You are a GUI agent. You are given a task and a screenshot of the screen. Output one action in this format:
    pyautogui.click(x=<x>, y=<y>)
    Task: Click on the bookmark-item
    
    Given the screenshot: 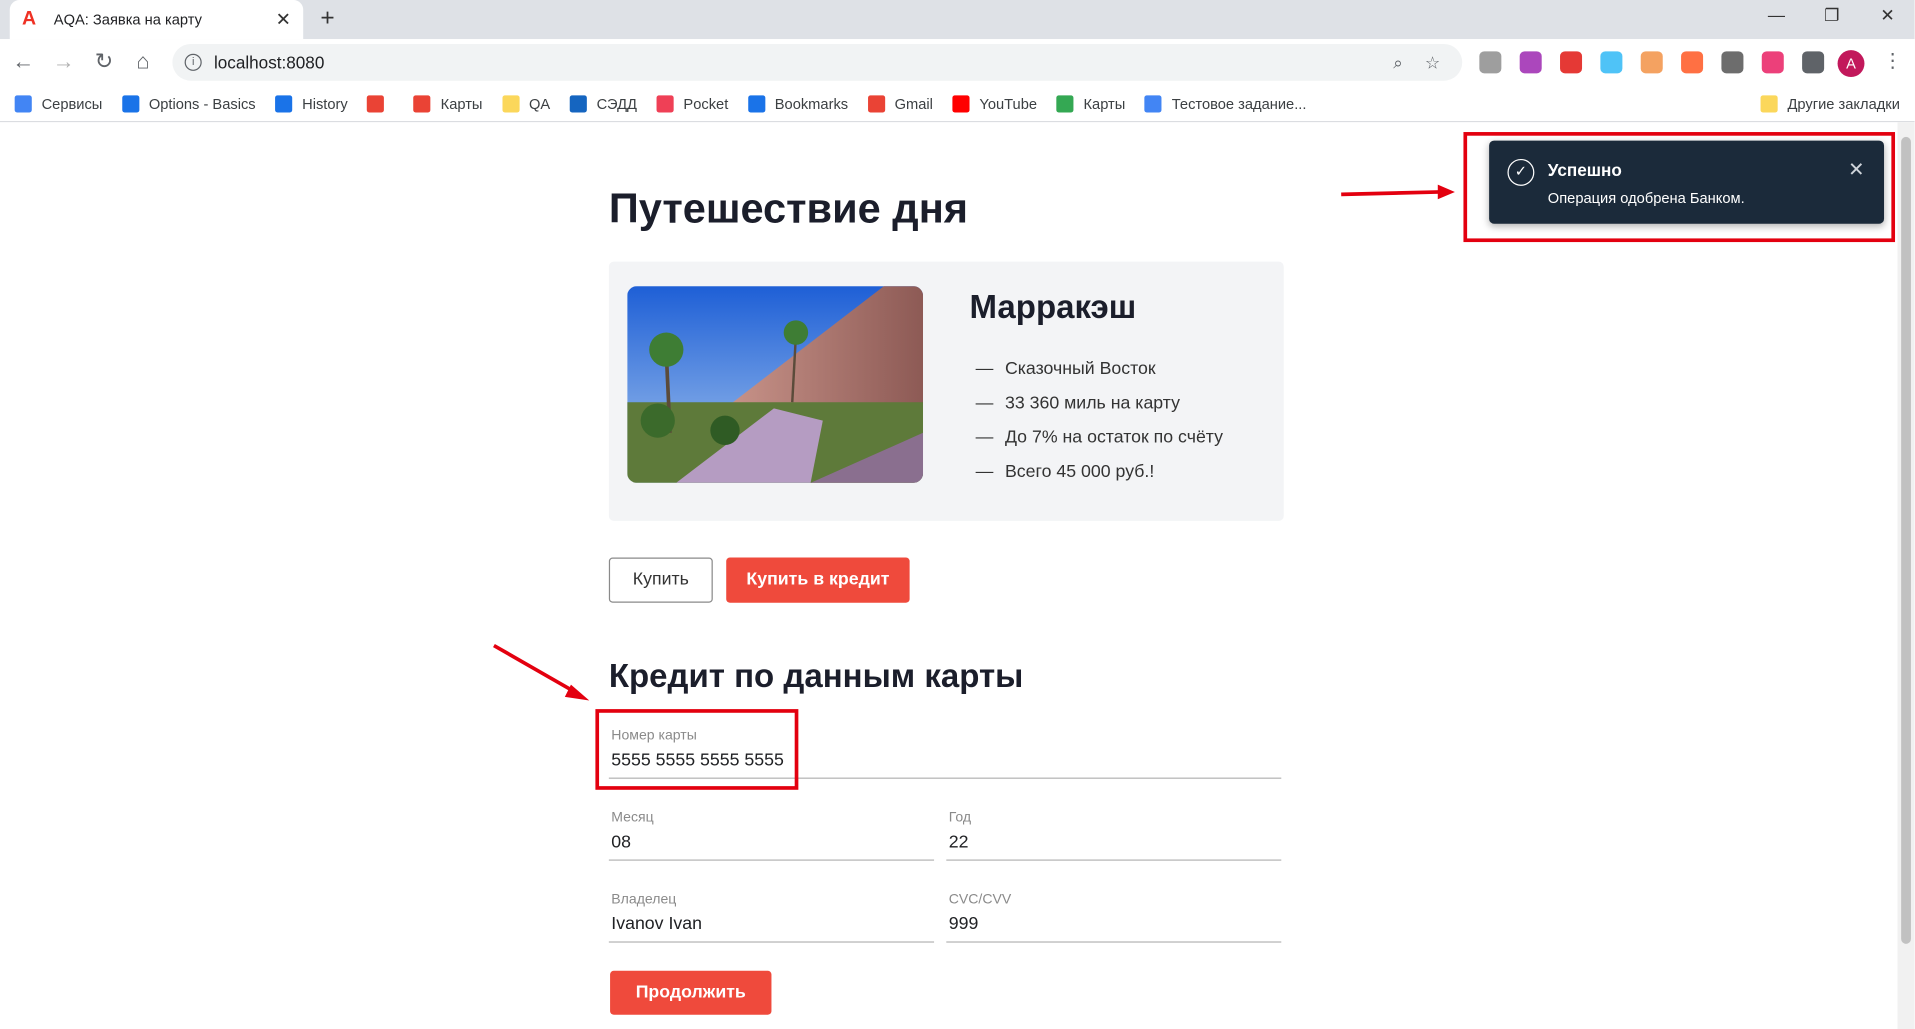 What is the action you would take?
    pyautogui.click(x=380, y=103)
    